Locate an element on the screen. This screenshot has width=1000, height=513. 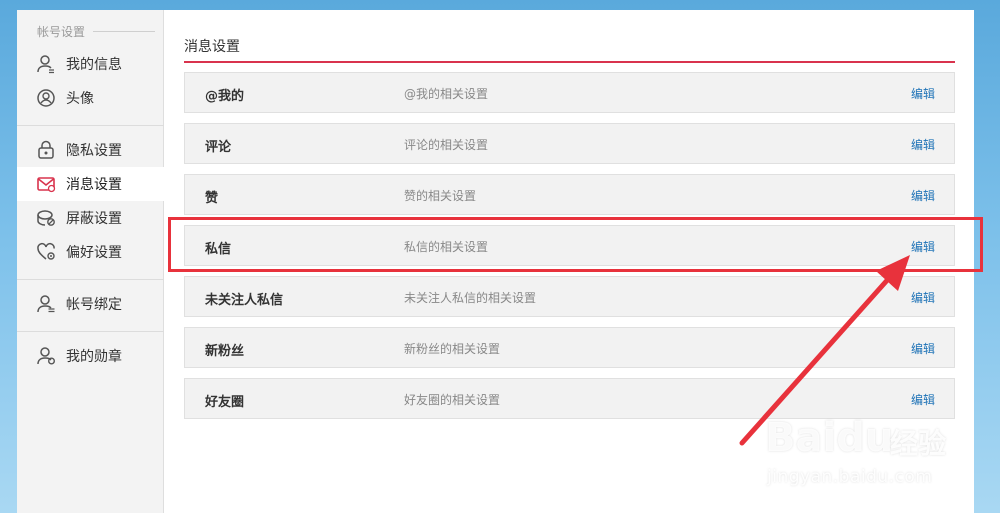
sidebar-item-label: 我的信息 is located at coordinates (94, 65).